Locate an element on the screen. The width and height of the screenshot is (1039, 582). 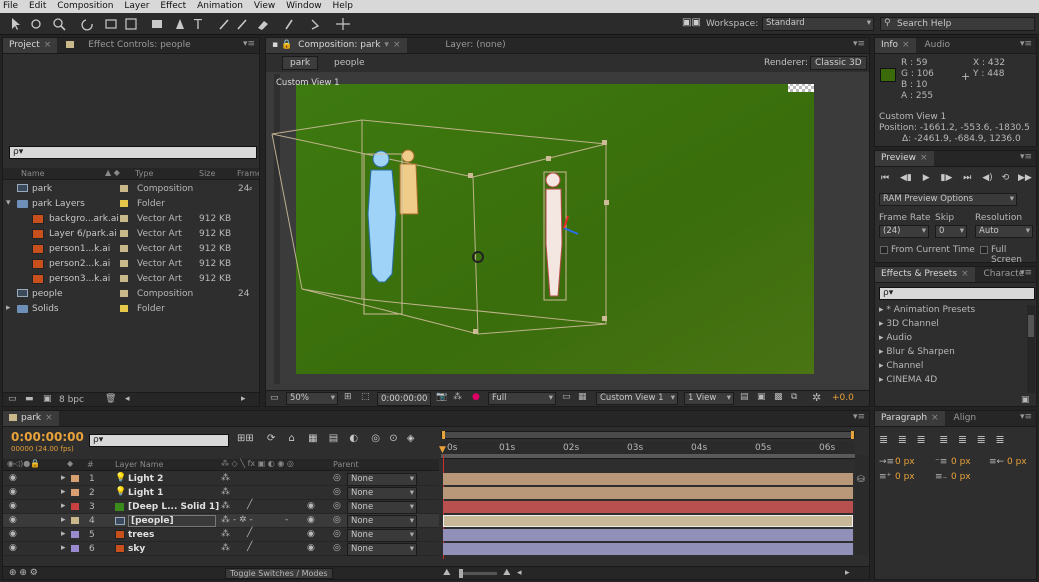
footer-toggle-icons: ⊕ ⊕ ⚙ is located at coordinates (23, 573).